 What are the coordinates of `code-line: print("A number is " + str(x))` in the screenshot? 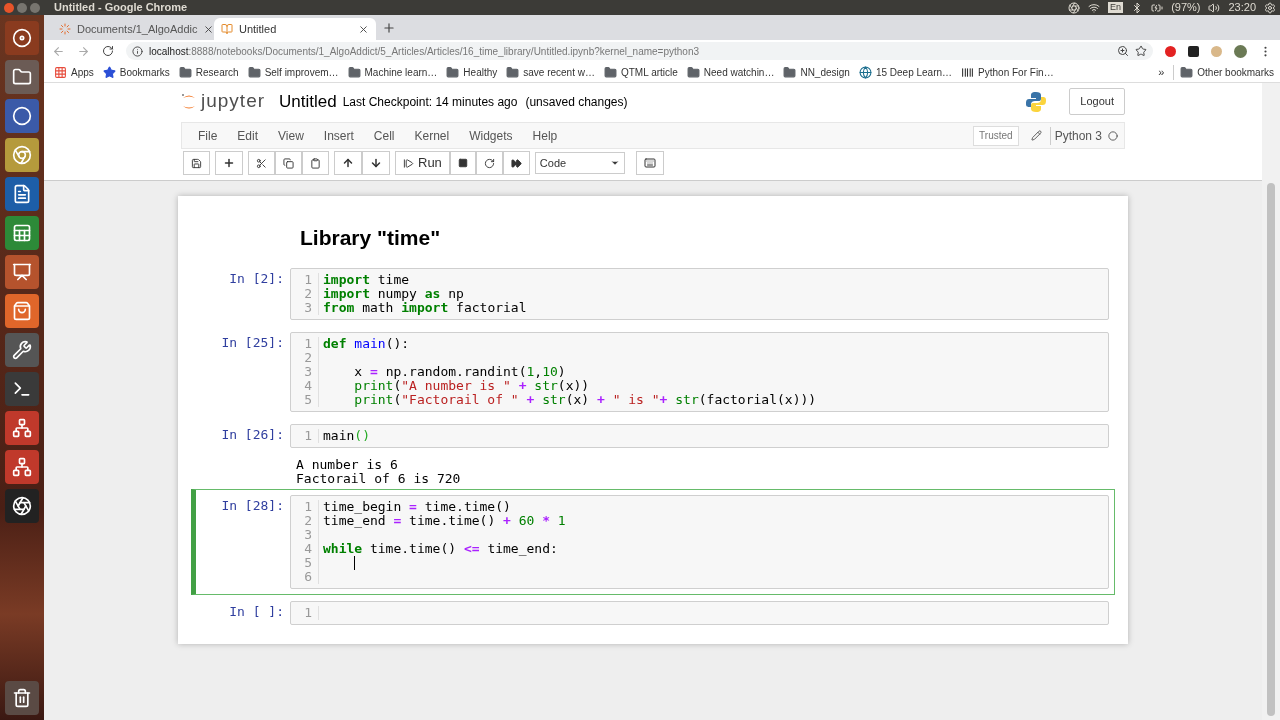 It's located at (471, 385).